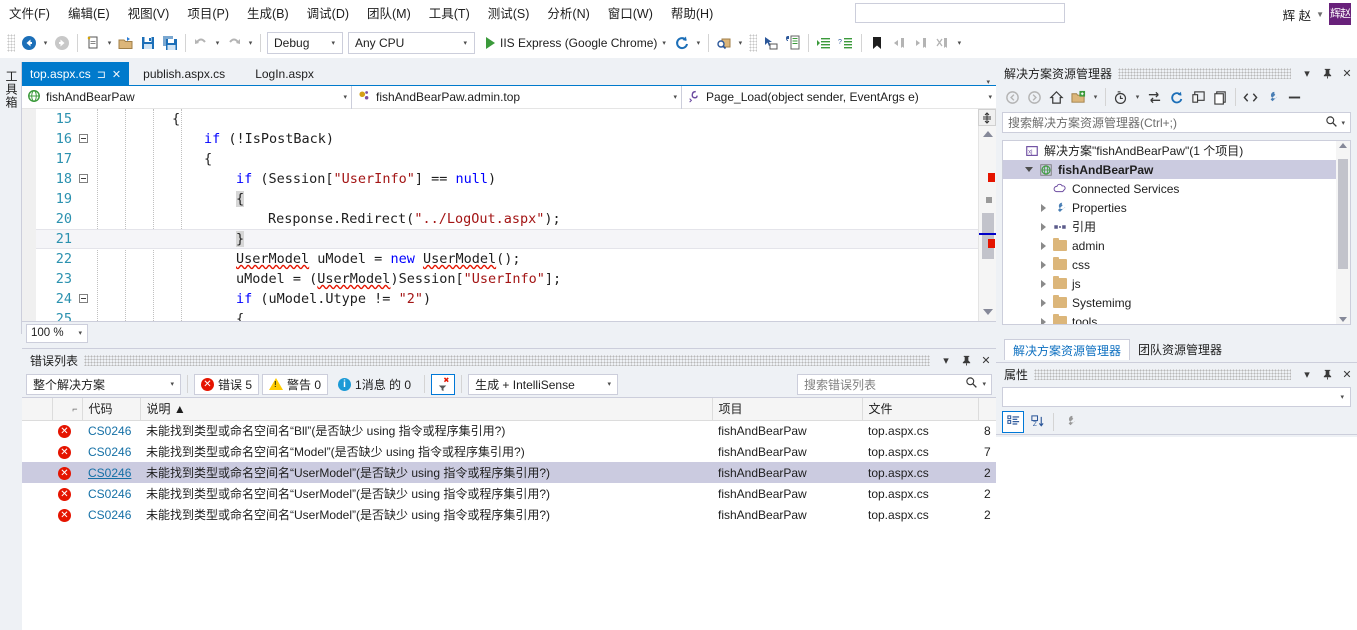 The height and width of the screenshot is (630, 1357). What do you see at coordinates (787, 409) in the screenshot?
I see `col-project: 项目` at bounding box center [787, 409].